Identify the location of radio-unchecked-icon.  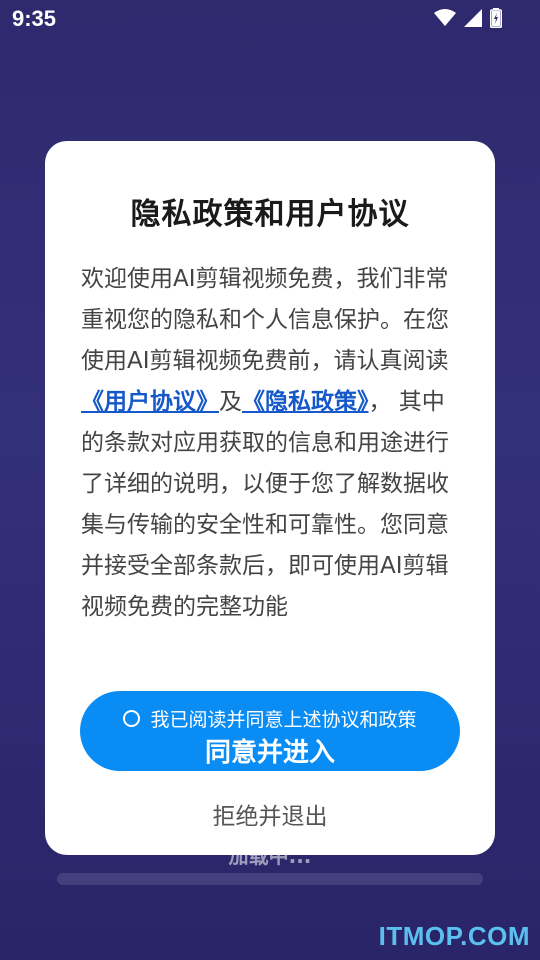
(132, 718).